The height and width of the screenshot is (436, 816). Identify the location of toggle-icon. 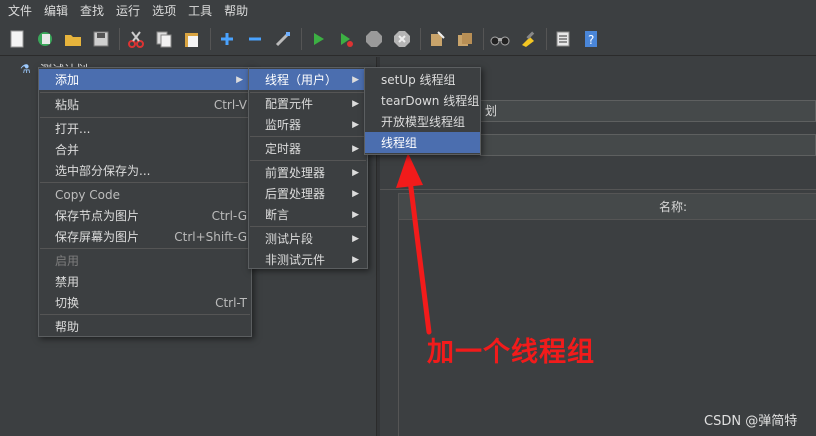
(283, 39).